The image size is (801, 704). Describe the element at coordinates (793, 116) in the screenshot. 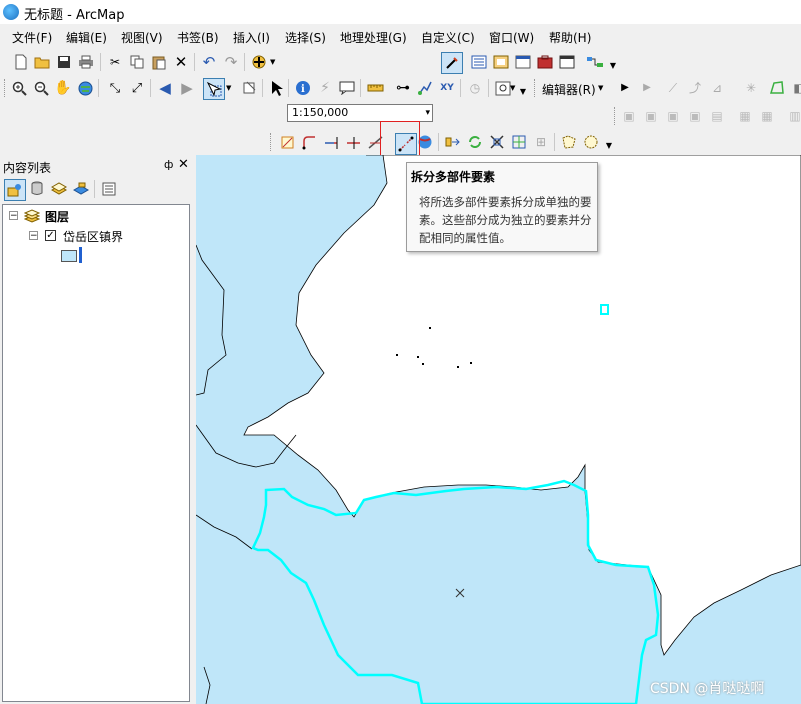

I see `topology-inspector-icon: ▥` at that location.